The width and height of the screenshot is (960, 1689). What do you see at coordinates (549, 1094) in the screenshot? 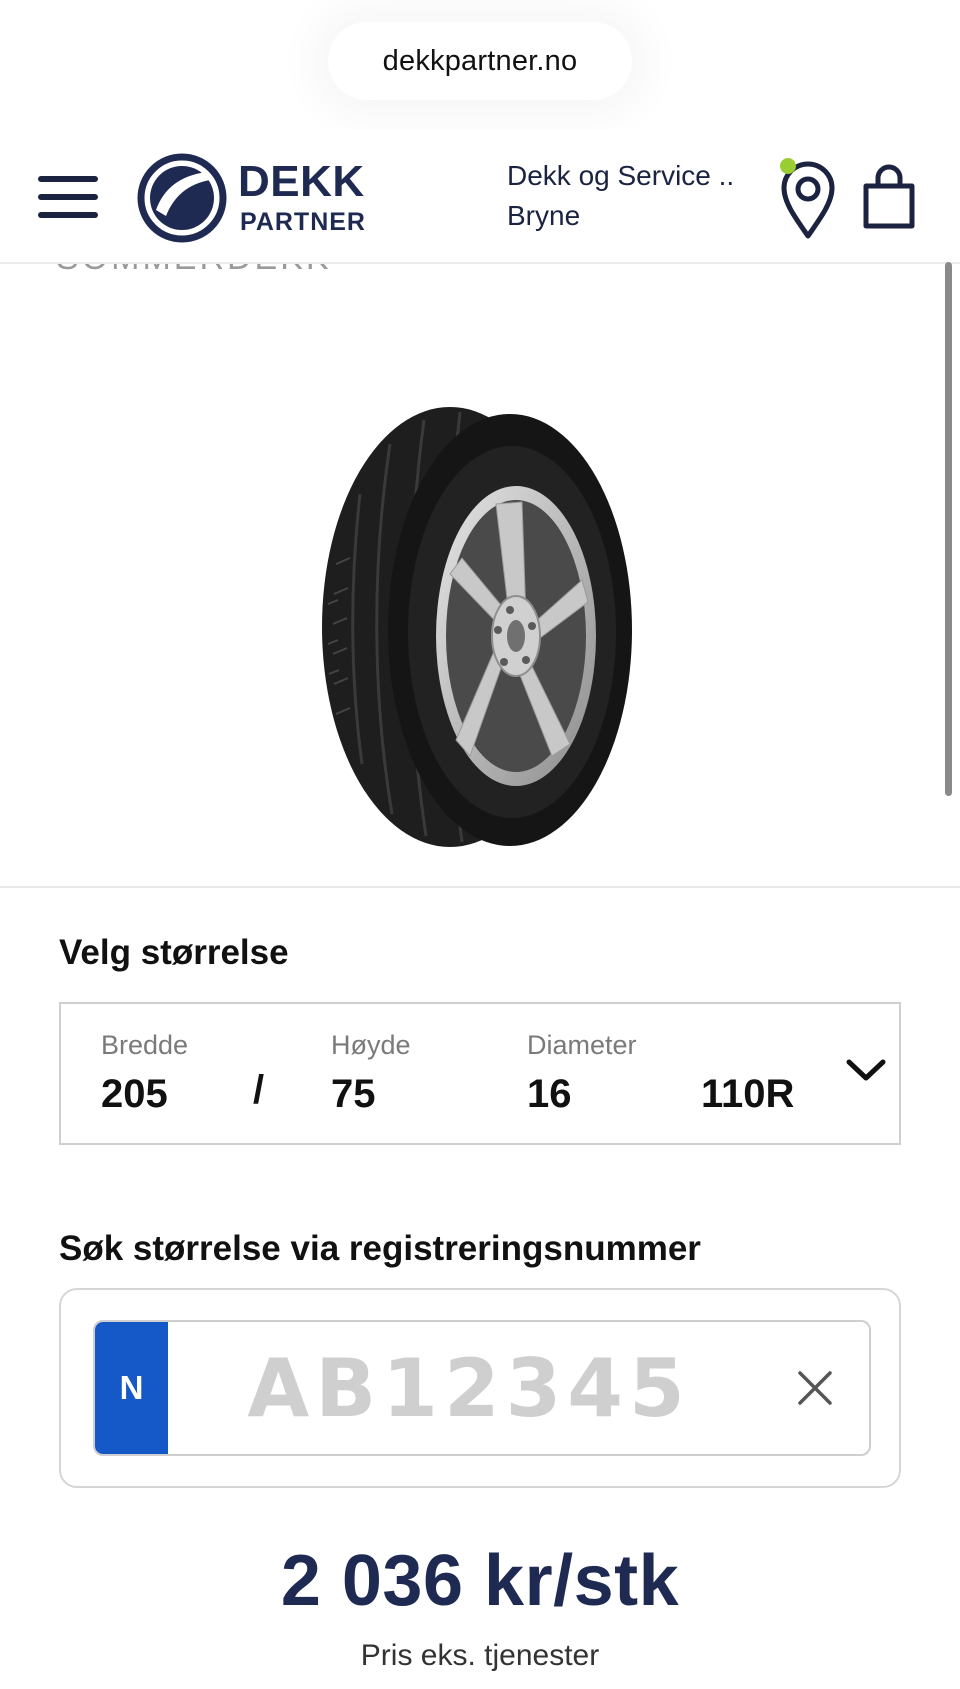
I see `diameter-value: 16` at bounding box center [549, 1094].